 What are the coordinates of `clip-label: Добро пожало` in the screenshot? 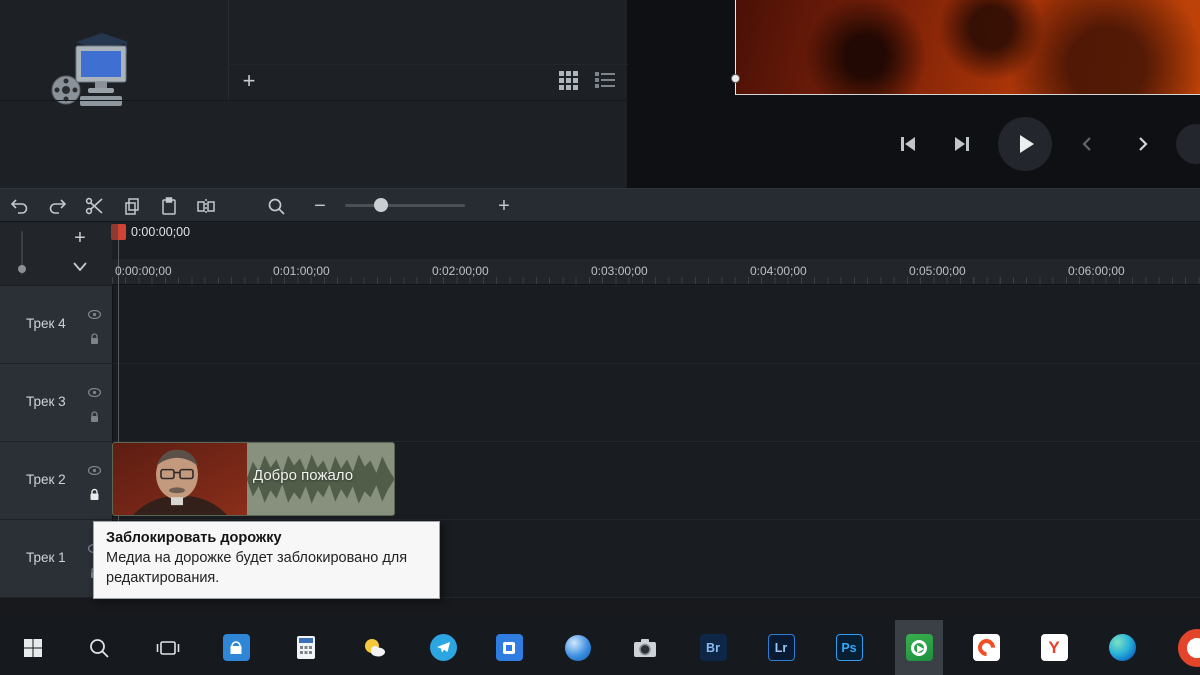 It's located at (303, 475).